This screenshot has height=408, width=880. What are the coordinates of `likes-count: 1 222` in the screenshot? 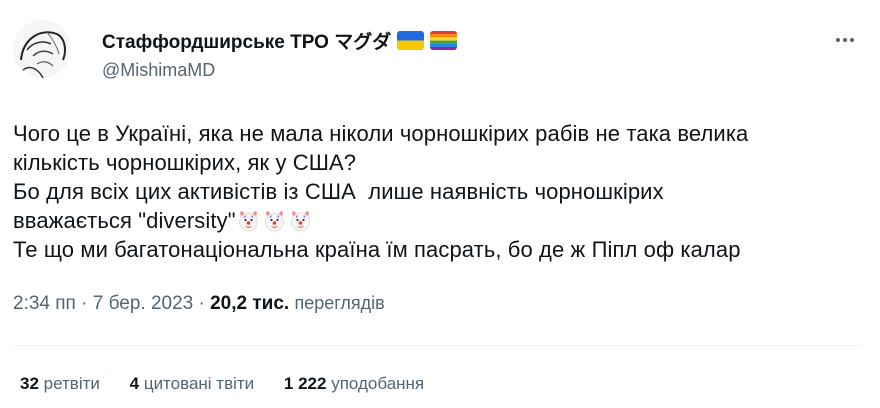 It's located at (305, 383).